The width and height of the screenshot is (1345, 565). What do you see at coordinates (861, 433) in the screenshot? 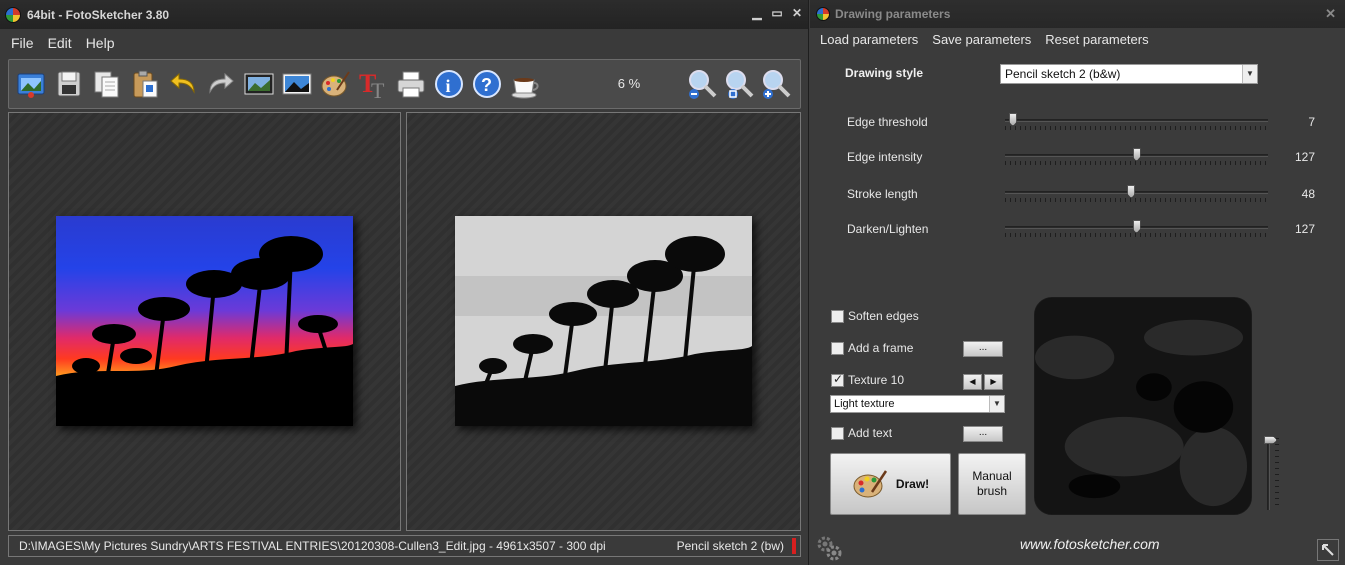
I see `add-text-option: Add text` at bounding box center [861, 433].